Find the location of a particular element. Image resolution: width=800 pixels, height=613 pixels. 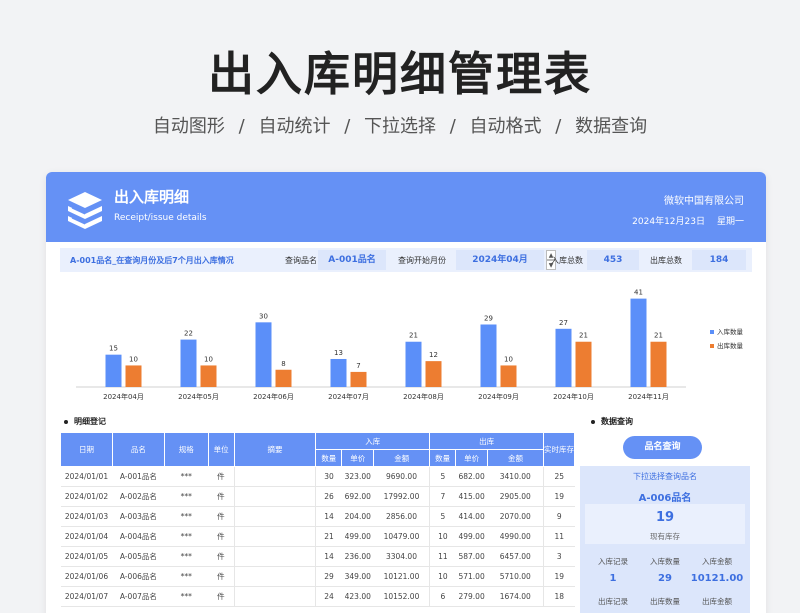

table-cell: 2024/01/03 is located at coordinates (86, 516).